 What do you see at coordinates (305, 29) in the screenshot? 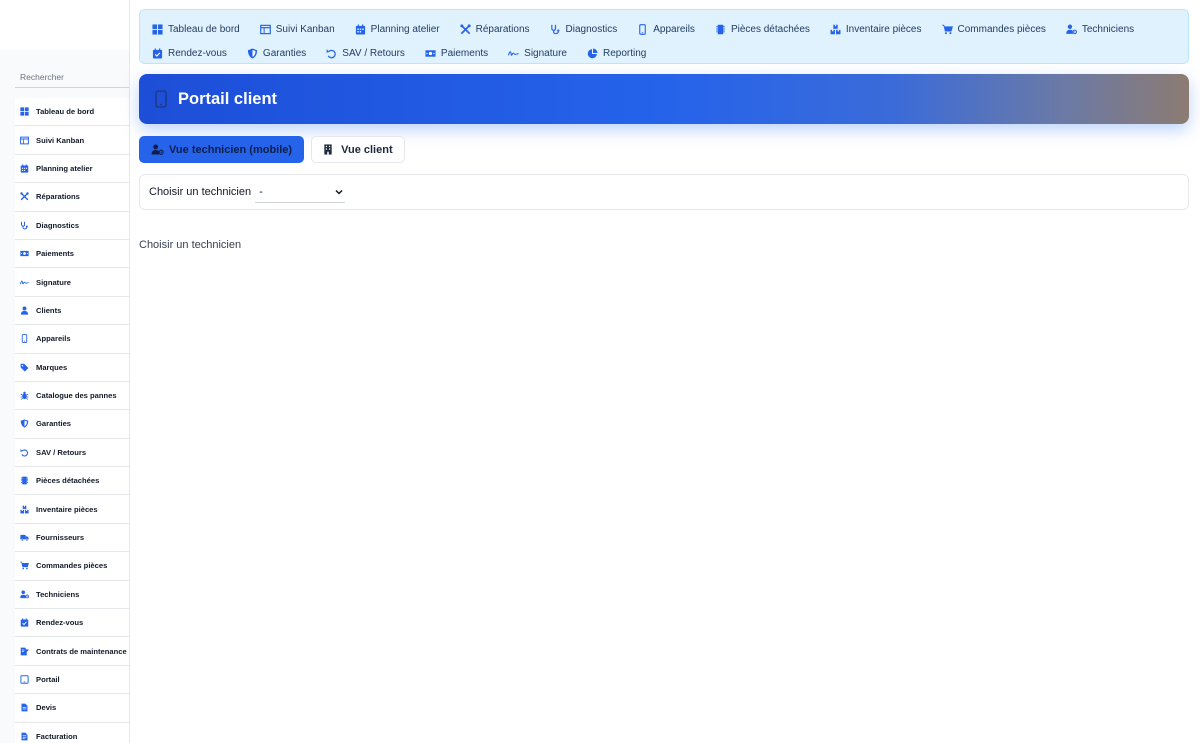
I see `nav-item-label: Suivi Kanban` at bounding box center [305, 29].